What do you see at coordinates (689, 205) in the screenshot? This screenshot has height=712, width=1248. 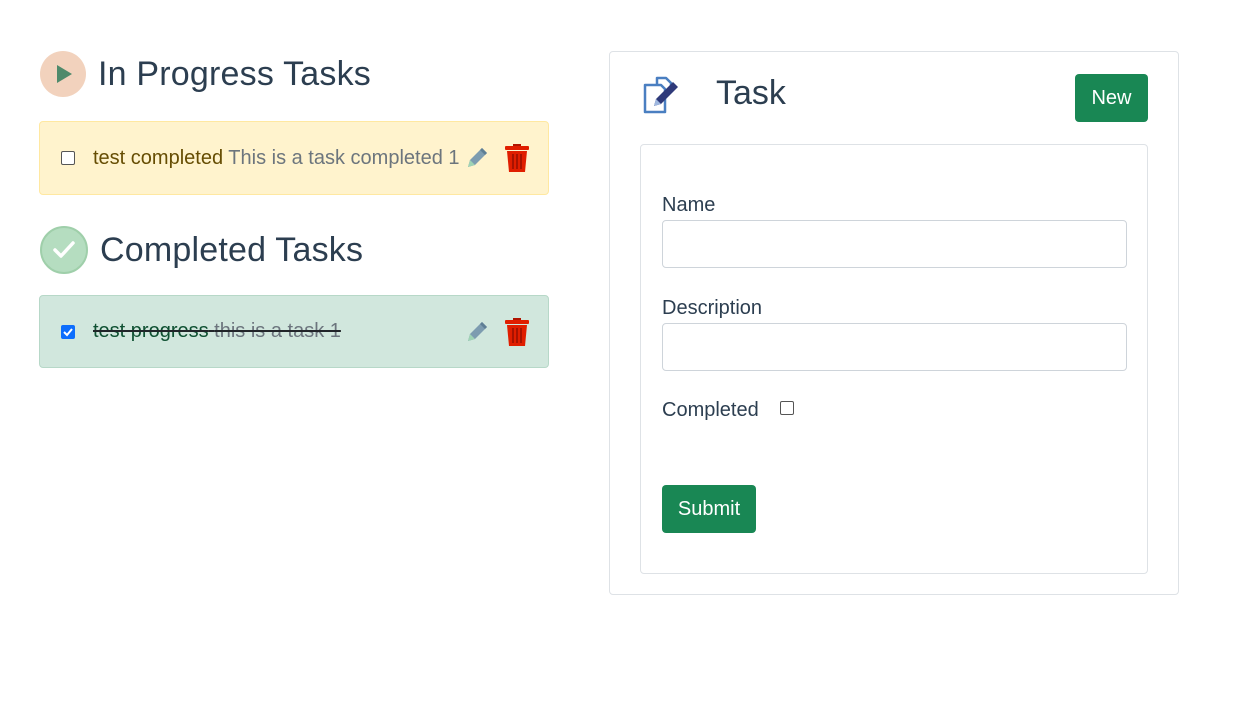 I see `name-label: Name` at bounding box center [689, 205].